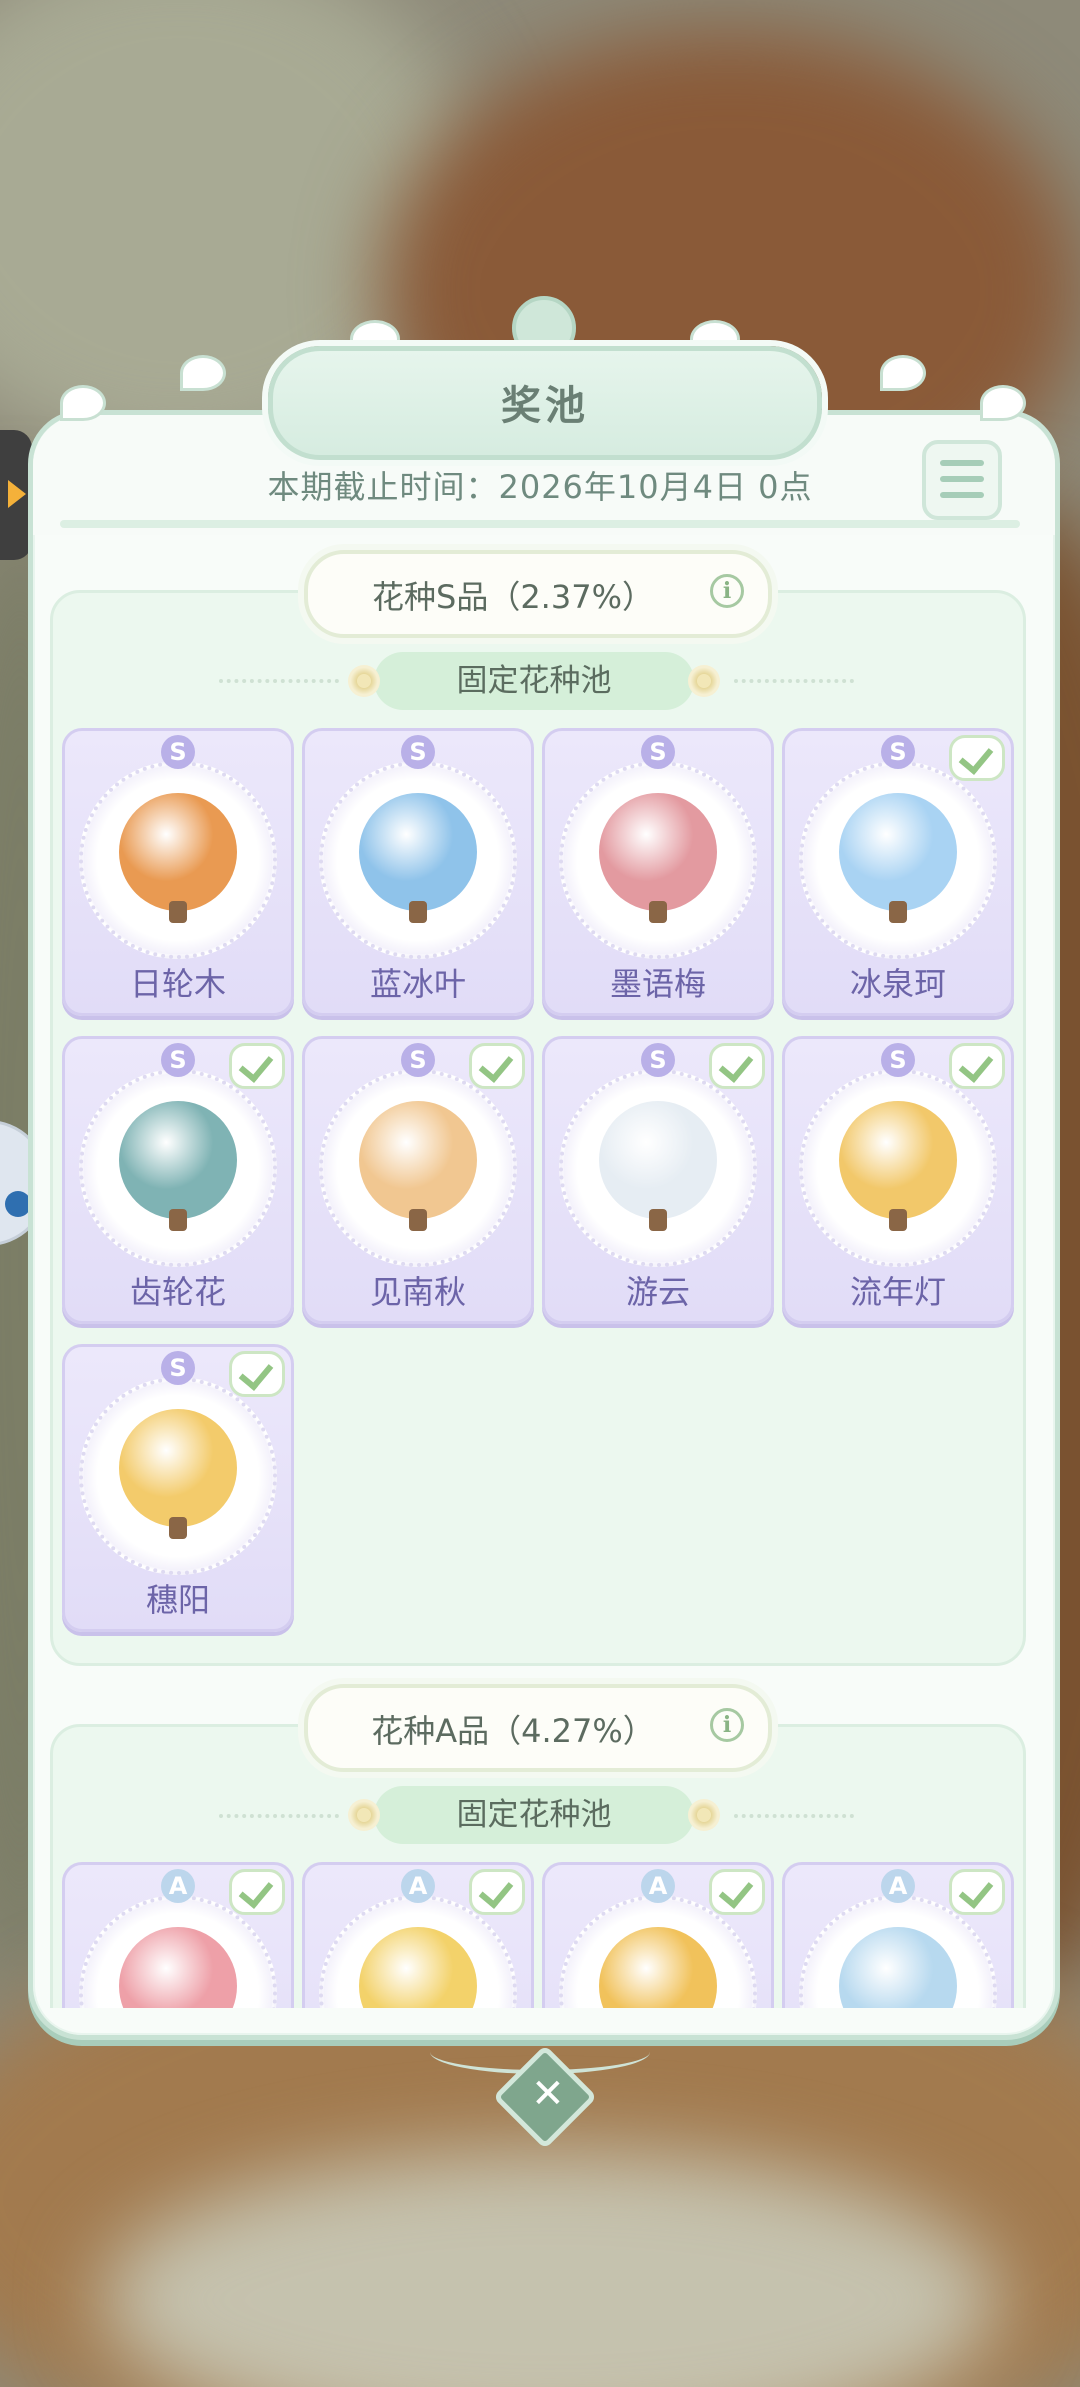 Image resolution: width=1080 pixels, height=2387 pixels. I want to click on prize-item-card: S 日轮木, so click(178, 872).